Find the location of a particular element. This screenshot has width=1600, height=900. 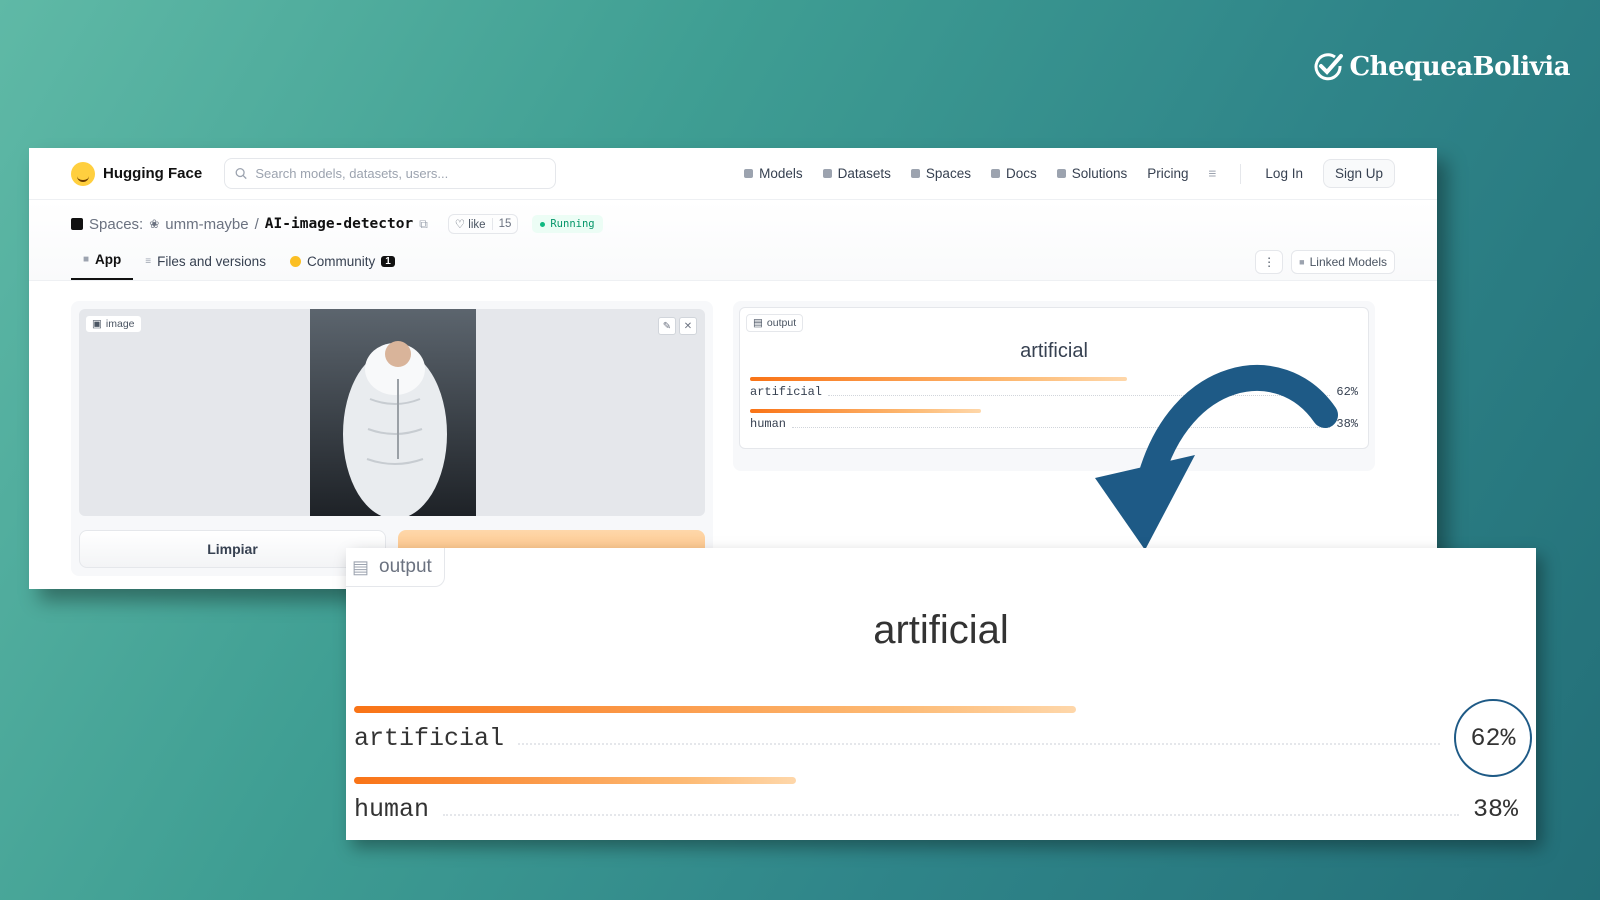

like-count: 15 is located at coordinates (504, 224).